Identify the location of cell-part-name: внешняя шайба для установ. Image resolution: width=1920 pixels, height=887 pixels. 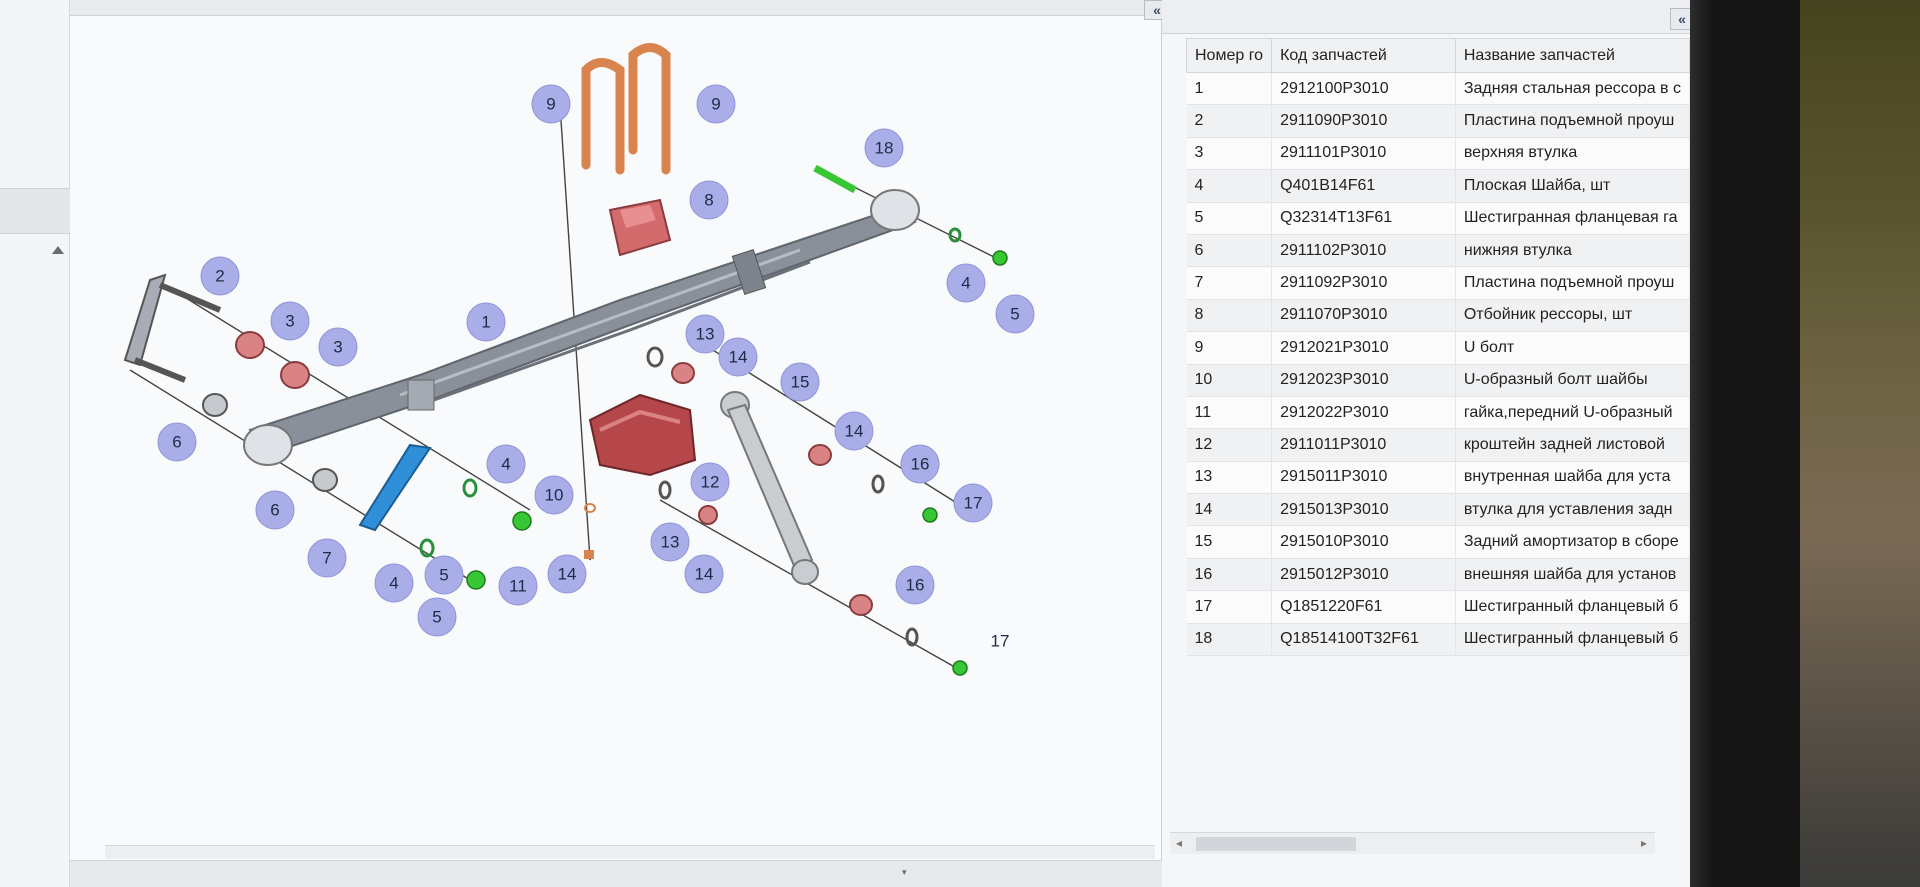
(1572, 575).